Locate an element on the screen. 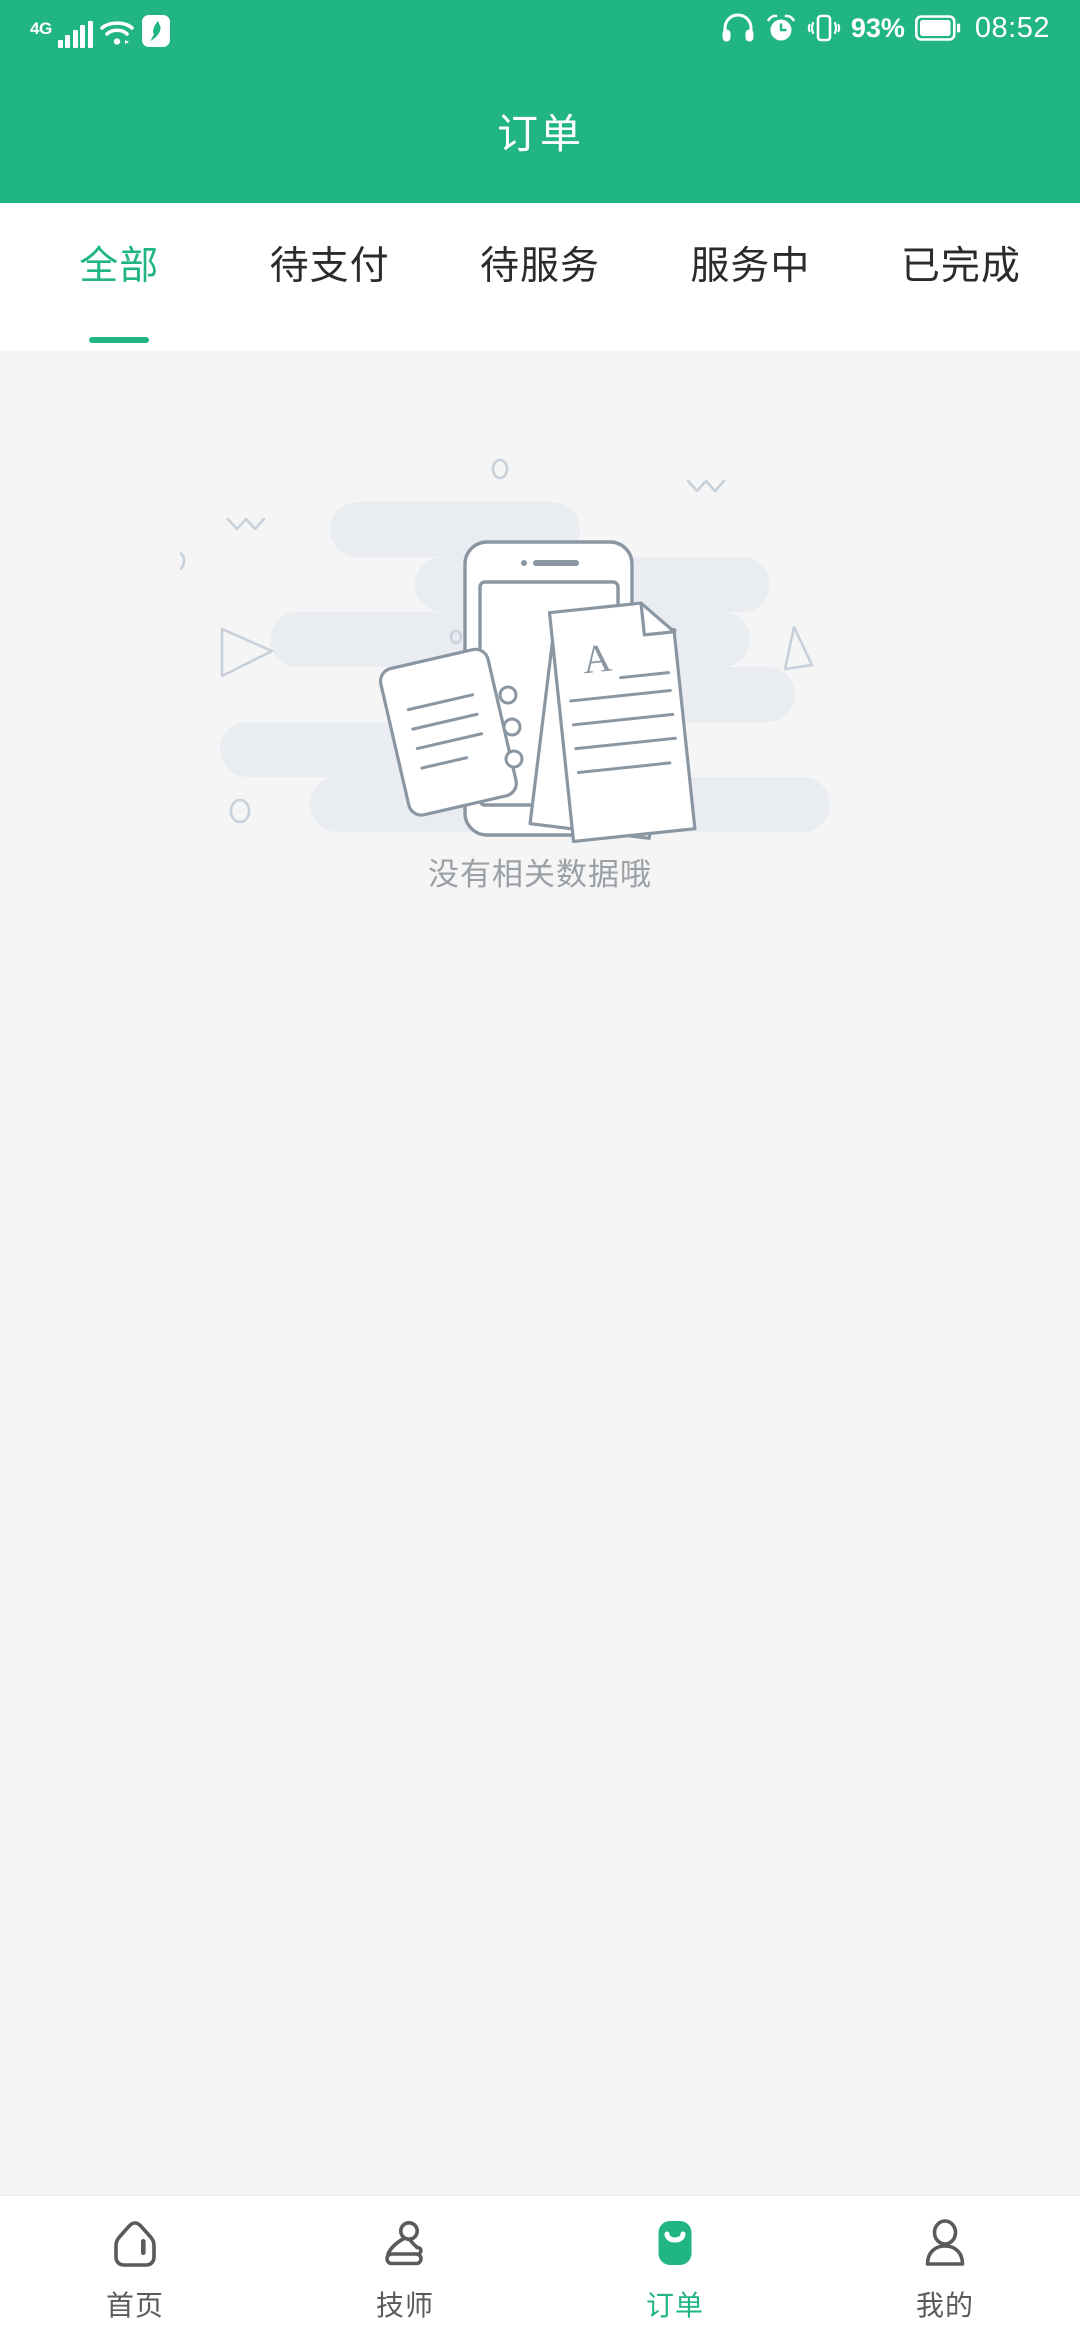  tab-completed: 已完成 is located at coordinates (961, 277).